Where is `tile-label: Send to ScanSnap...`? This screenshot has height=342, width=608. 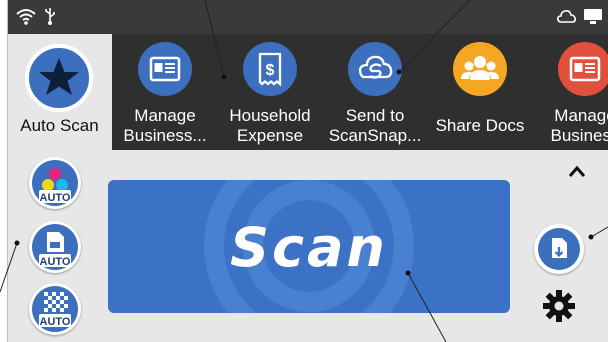
tile-label: Send to ScanSnap... is located at coordinates (375, 125).